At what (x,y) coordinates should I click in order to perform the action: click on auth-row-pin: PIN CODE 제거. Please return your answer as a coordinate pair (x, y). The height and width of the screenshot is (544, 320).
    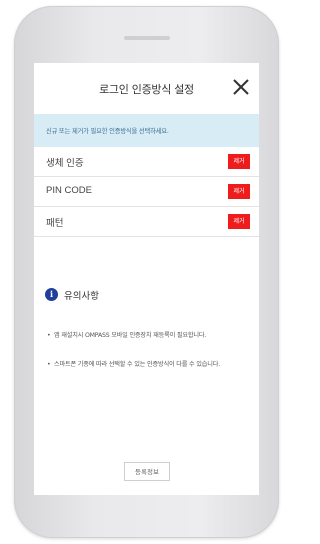
    Looking at the image, I should click on (146, 192).